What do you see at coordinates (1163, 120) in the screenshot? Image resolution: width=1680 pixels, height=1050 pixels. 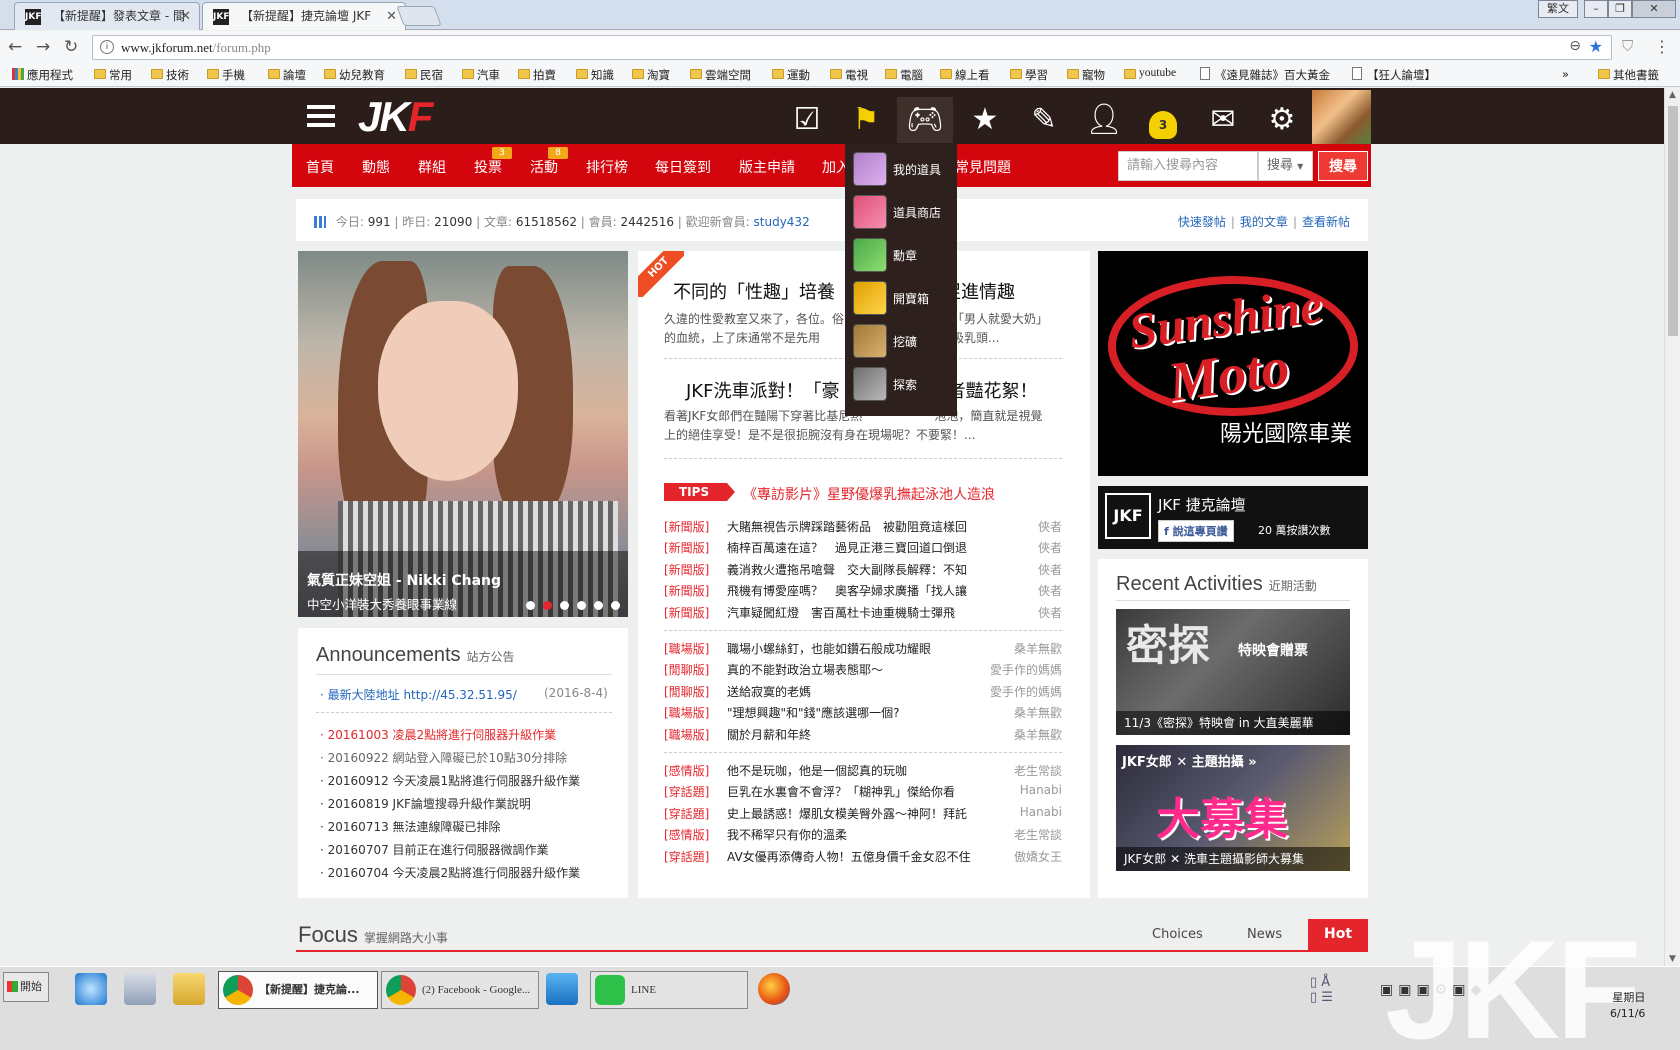 I see `bell-icon: 3` at bounding box center [1163, 120].